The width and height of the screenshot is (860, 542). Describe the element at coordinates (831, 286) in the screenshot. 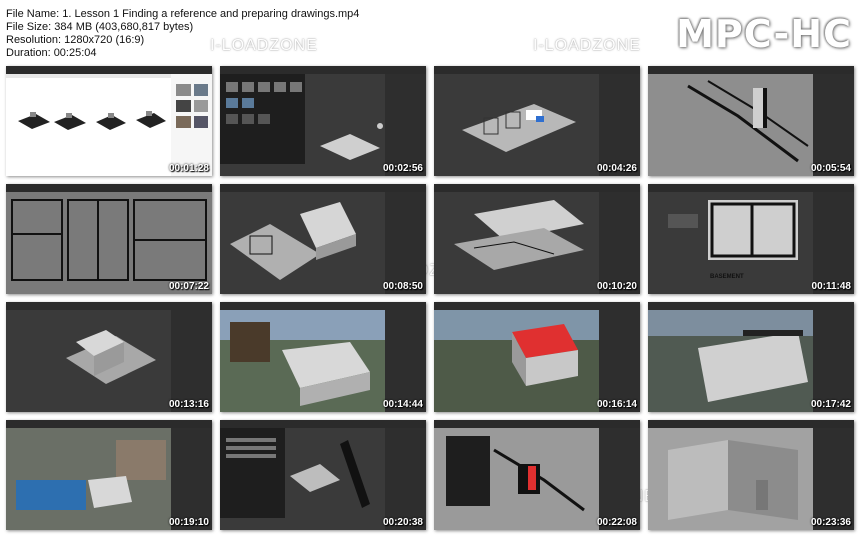

I see `timestamp: 00:11:48` at that location.